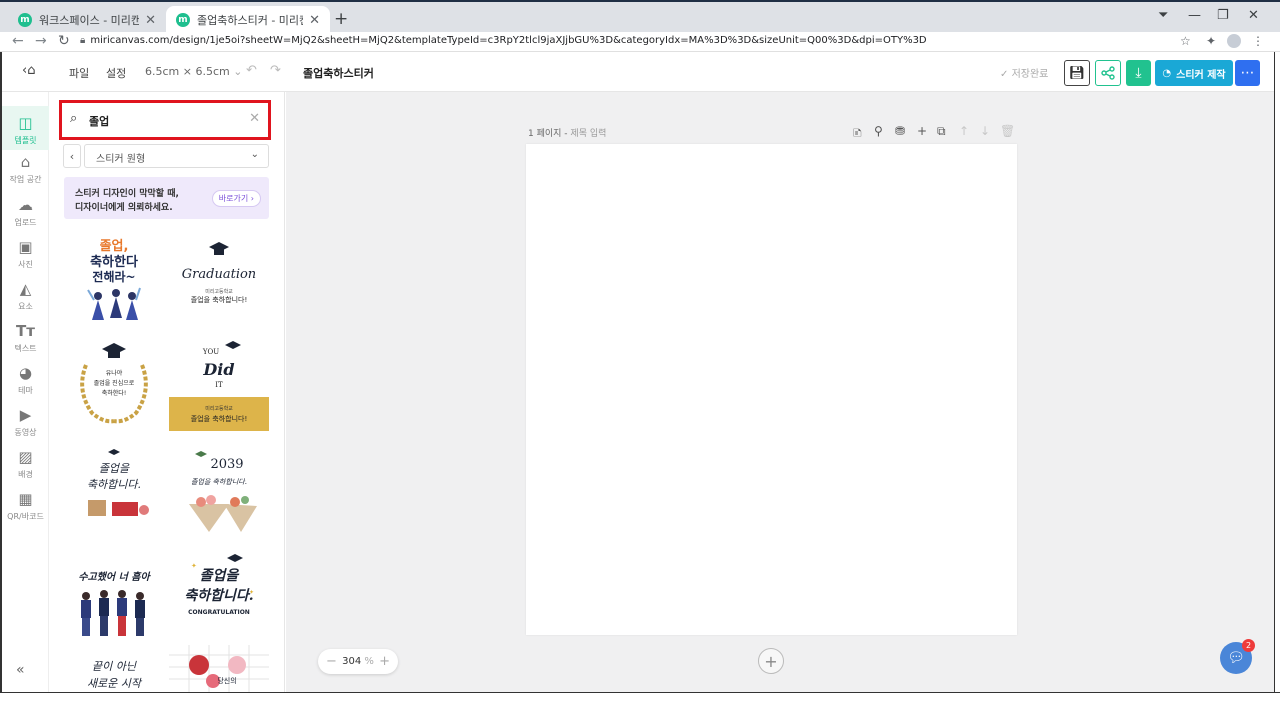 The width and height of the screenshot is (1280, 702). What do you see at coordinates (219, 274) in the screenshot?
I see `template-text: Graduation` at bounding box center [219, 274].